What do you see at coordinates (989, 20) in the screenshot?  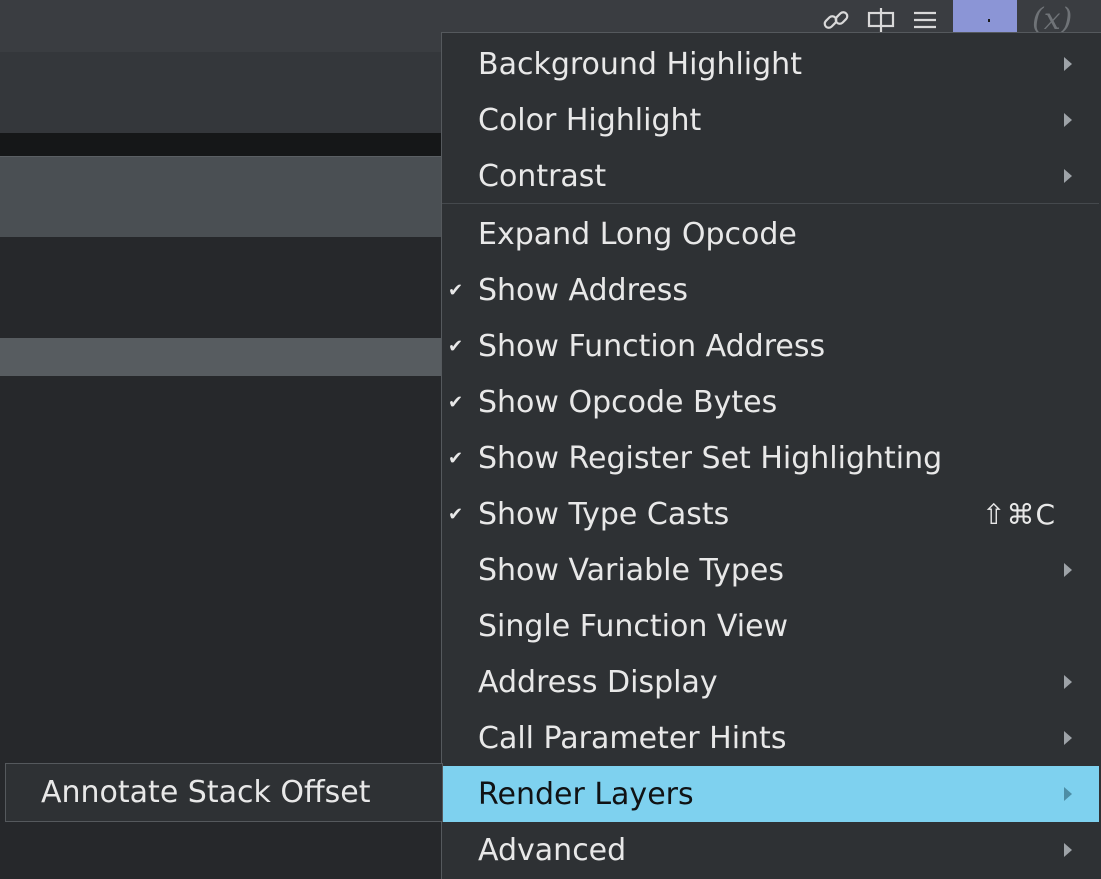 I see `selected-toolbar-button-dot` at bounding box center [989, 20].